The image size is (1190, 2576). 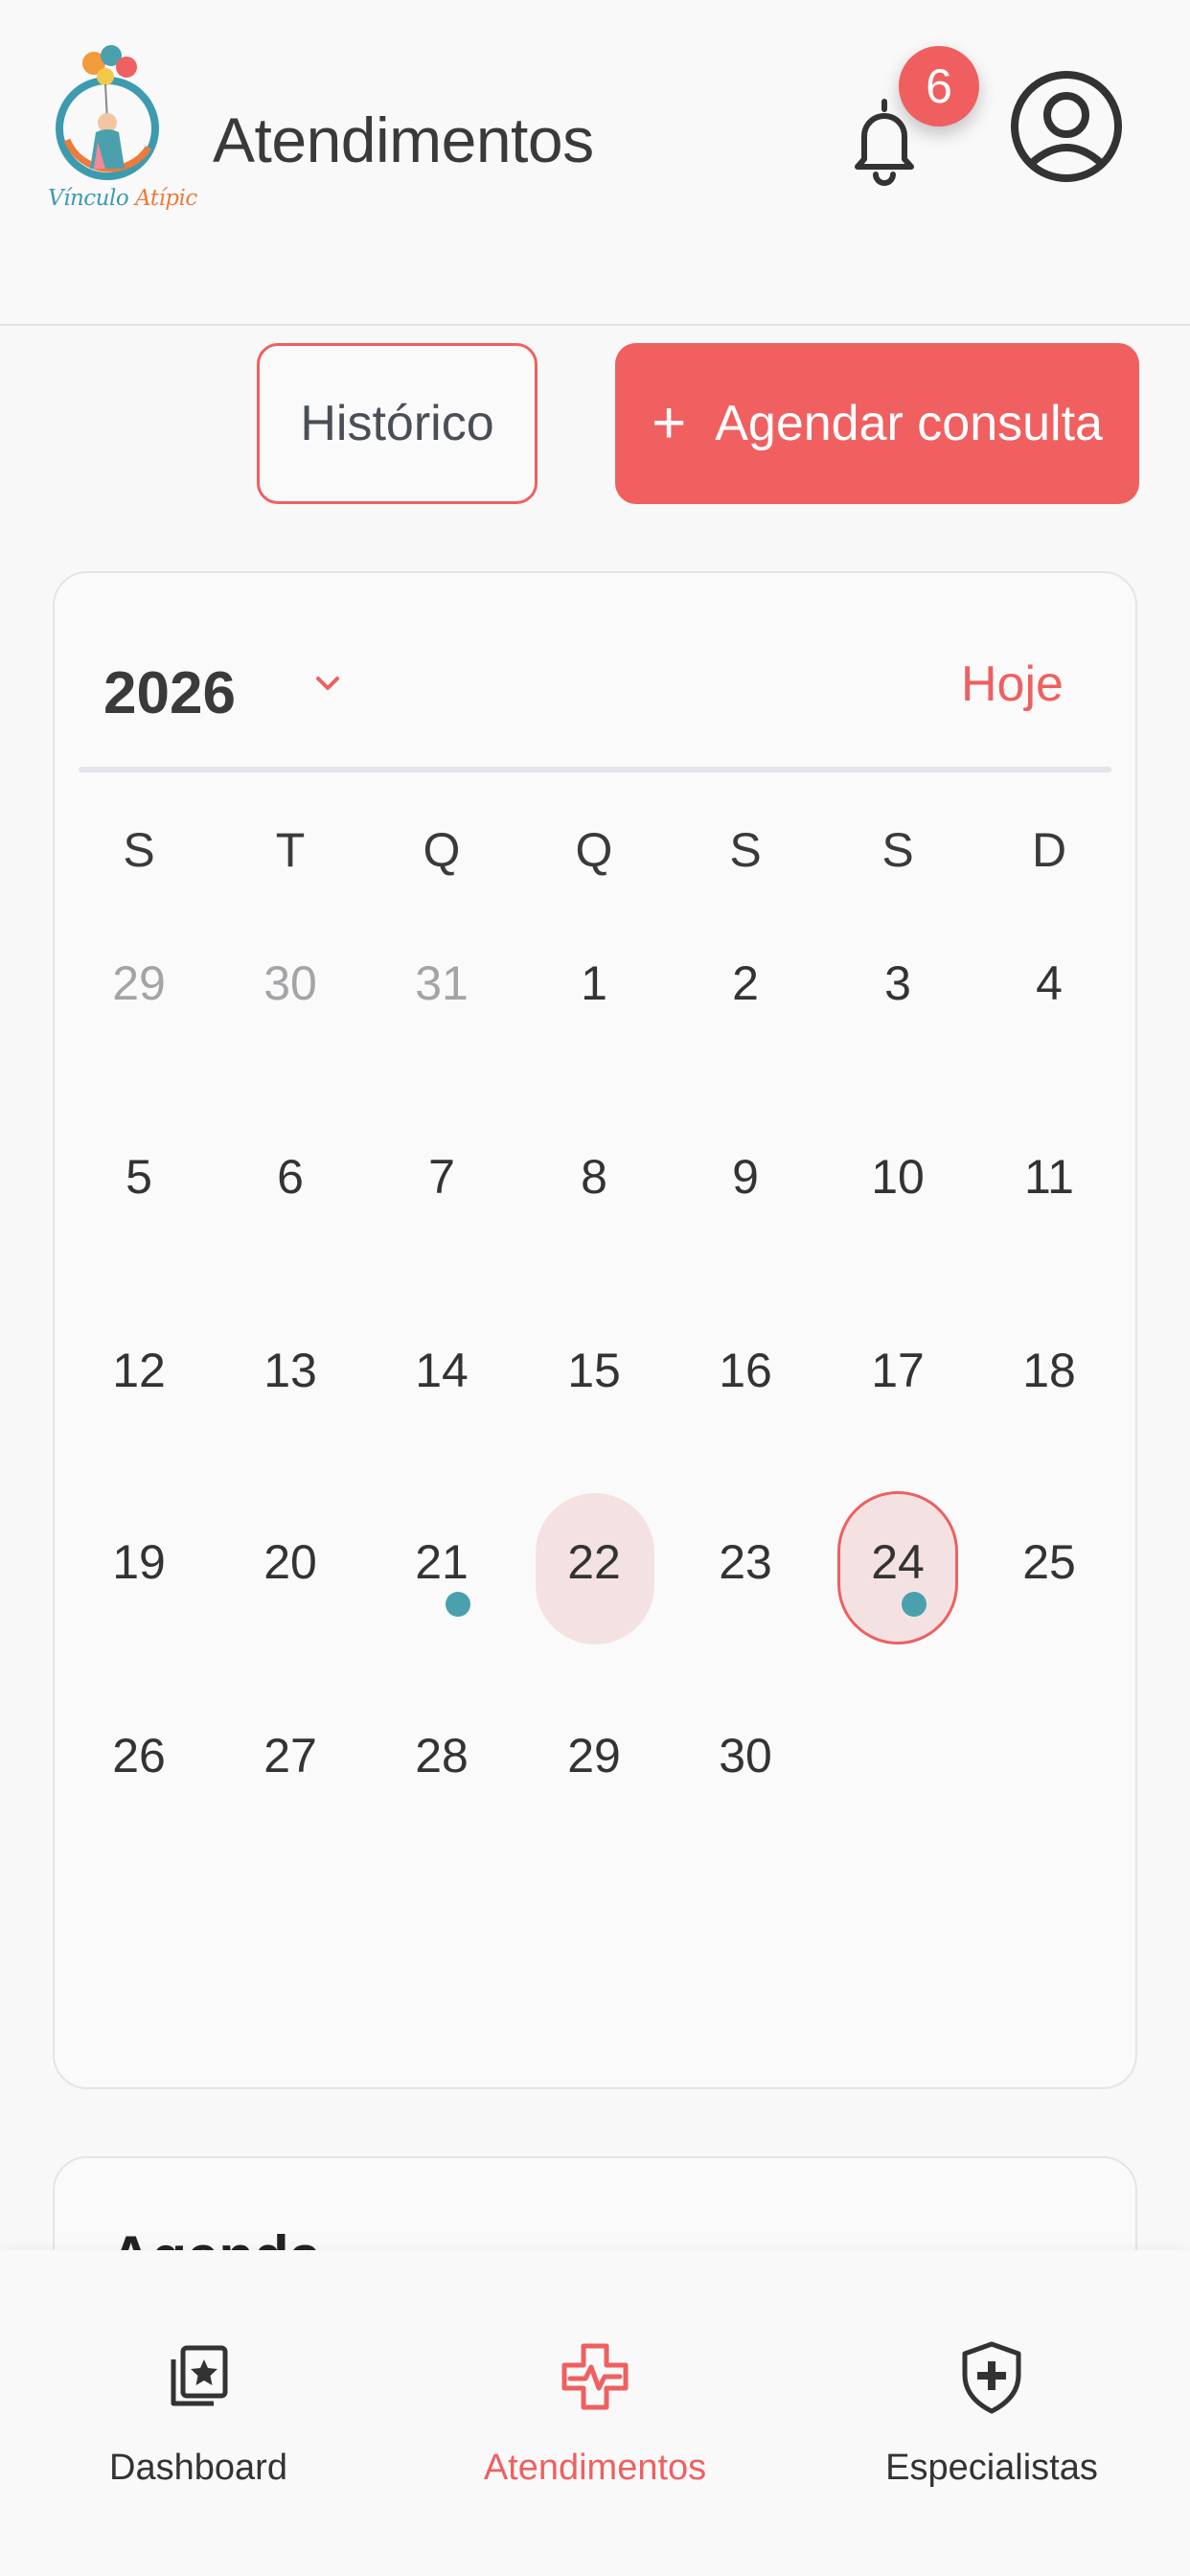 What do you see at coordinates (327, 683) in the screenshot?
I see `chevron-down-icon` at bounding box center [327, 683].